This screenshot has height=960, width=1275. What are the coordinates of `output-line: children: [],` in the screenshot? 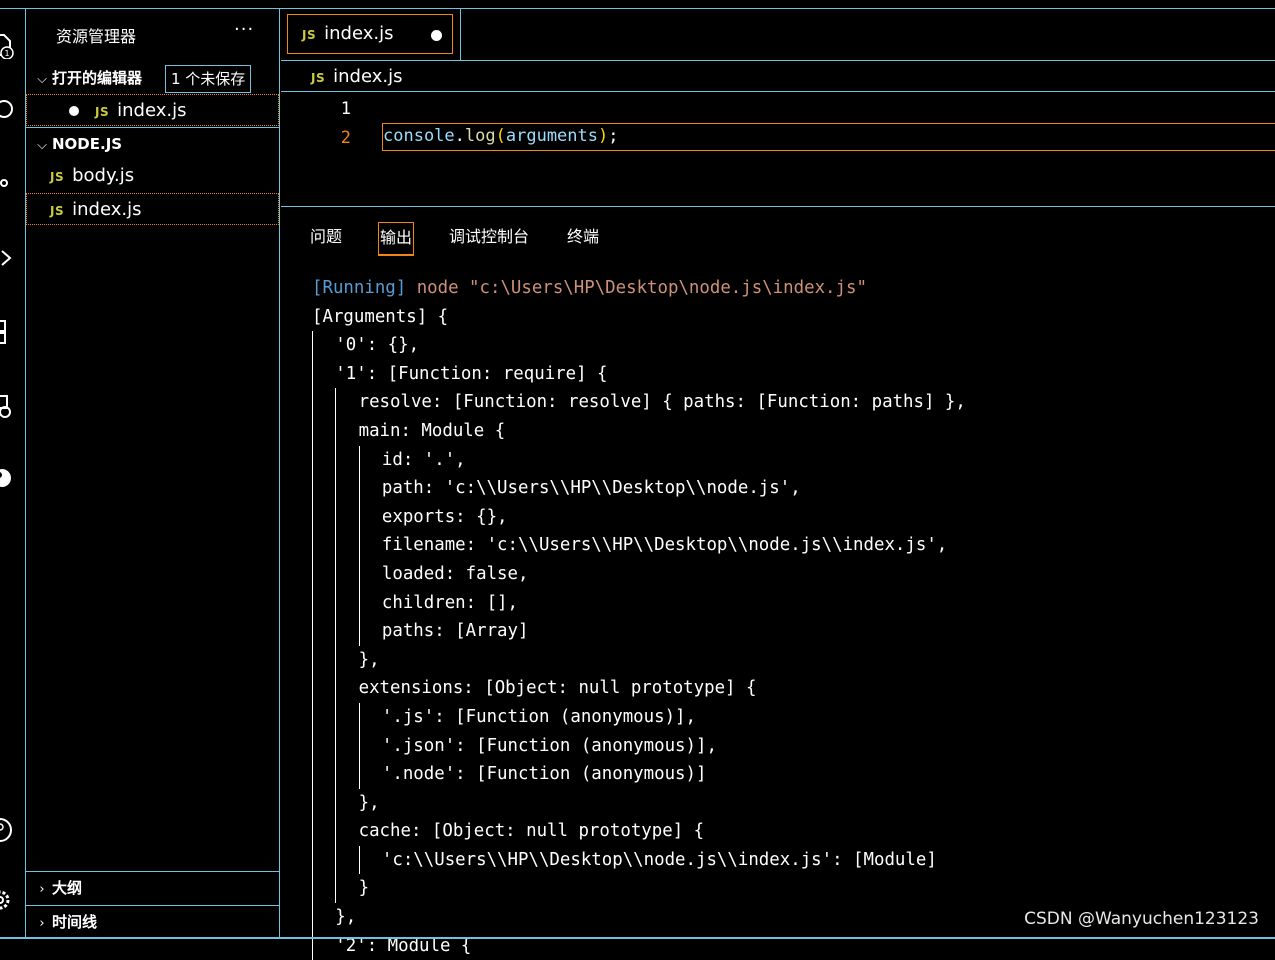 It's located at (615, 603).